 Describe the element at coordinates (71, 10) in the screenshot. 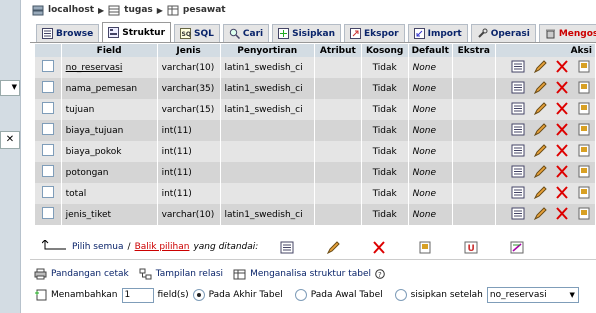

I see `breadcrumb-server: localhost` at that location.